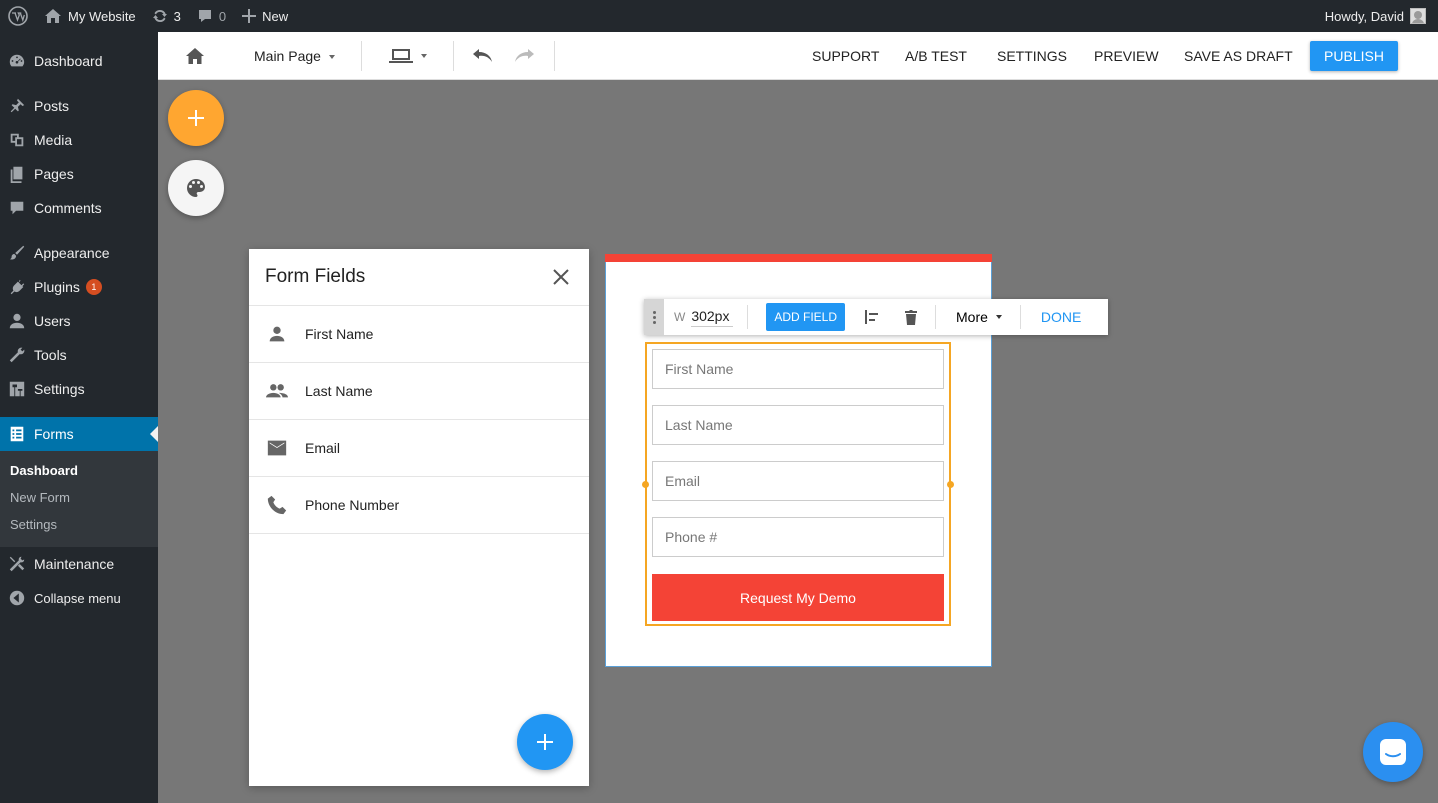 This screenshot has width=1438, height=803. Describe the element at coordinates (1238, 56) in the screenshot. I see `save-as-draft-link: SAVE AS DRAFT` at that location.